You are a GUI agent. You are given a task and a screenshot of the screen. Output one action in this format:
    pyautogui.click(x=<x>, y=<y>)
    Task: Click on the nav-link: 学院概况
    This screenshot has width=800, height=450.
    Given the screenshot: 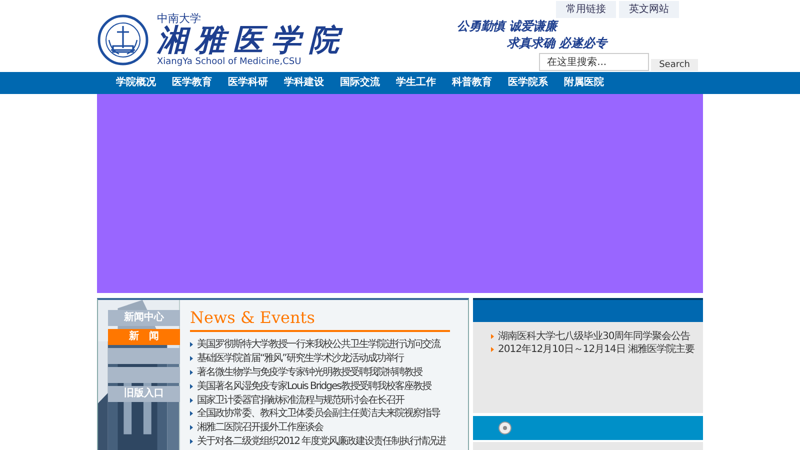 What is the action you would take?
    pyautogui.click(x=144, y=83)
    